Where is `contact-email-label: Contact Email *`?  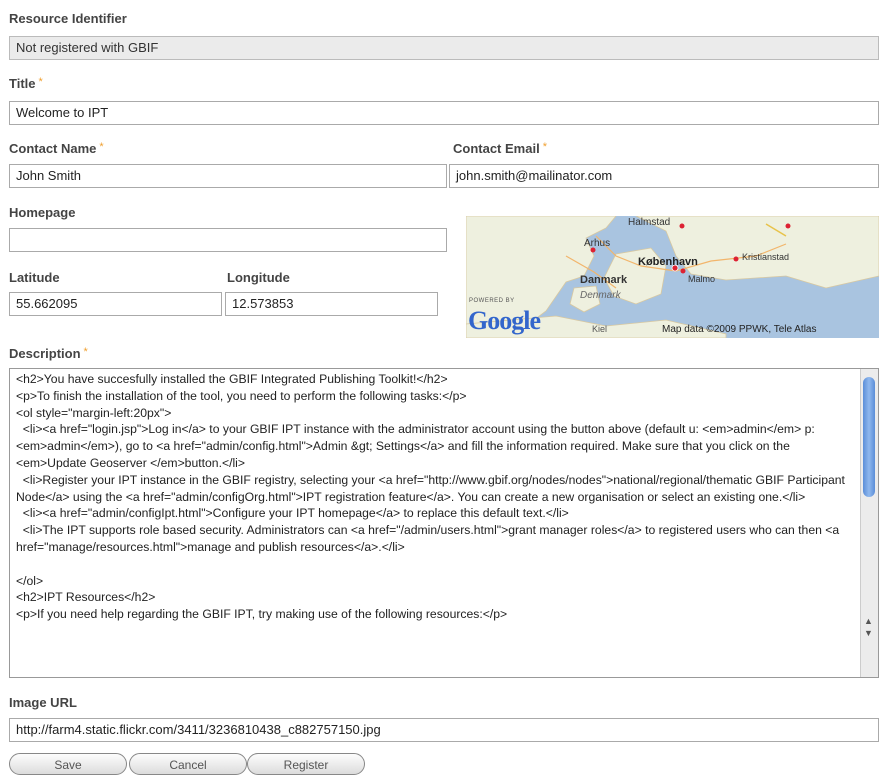 contact-email-label: Contact Email * is located at coordinates (500, 148).